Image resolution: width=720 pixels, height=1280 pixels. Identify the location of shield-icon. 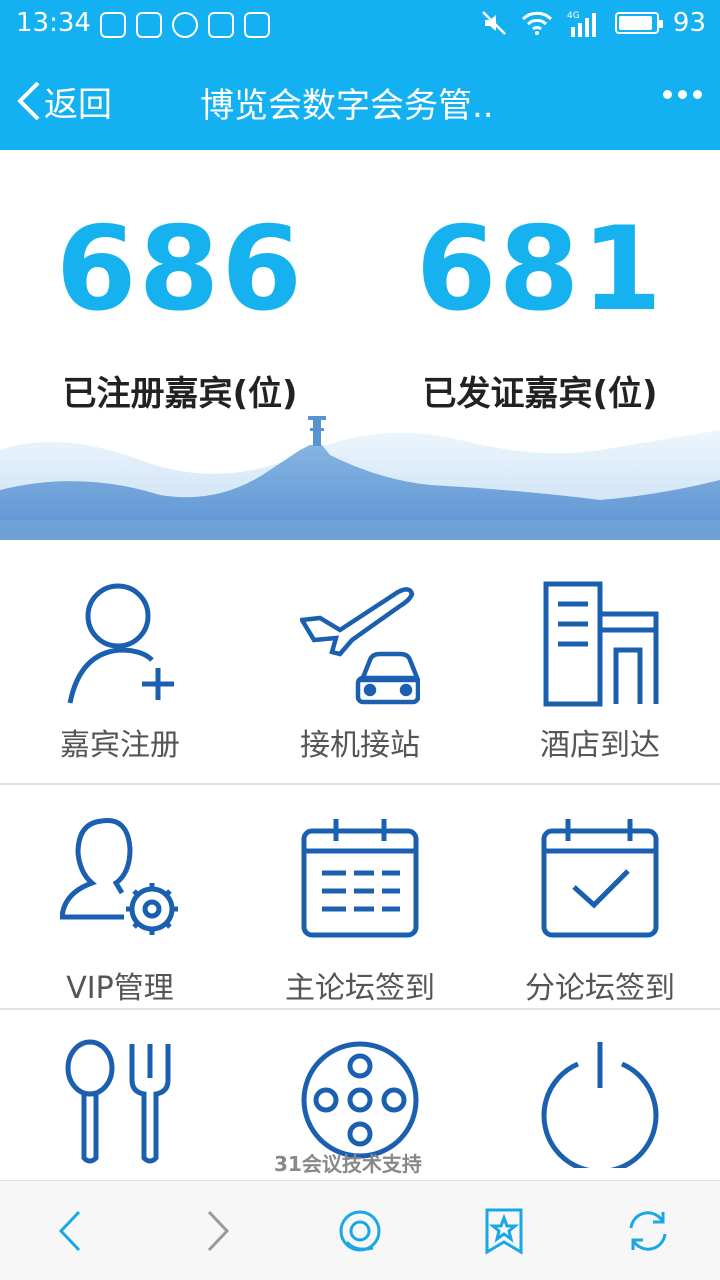
(149, 25).